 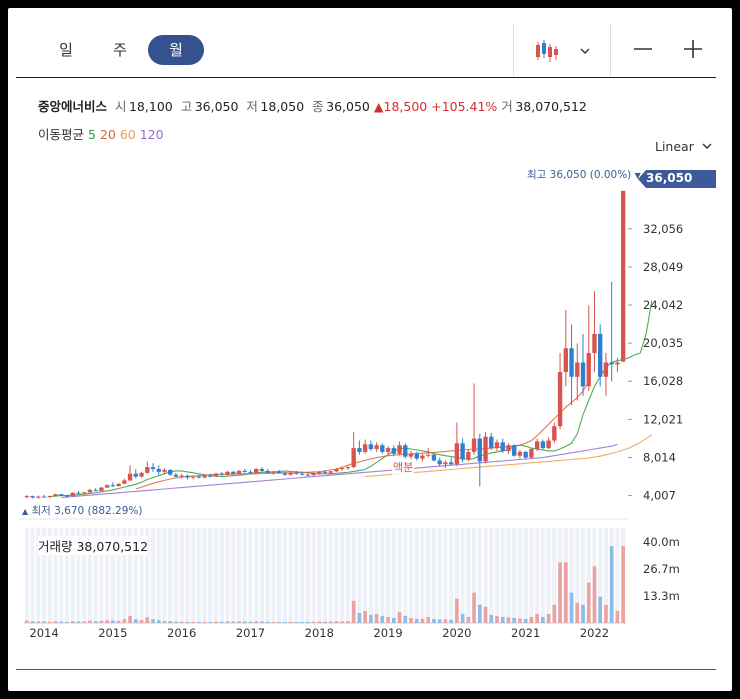 I want to click on y-tick-label: 12,021, so click(x=663, y=419).